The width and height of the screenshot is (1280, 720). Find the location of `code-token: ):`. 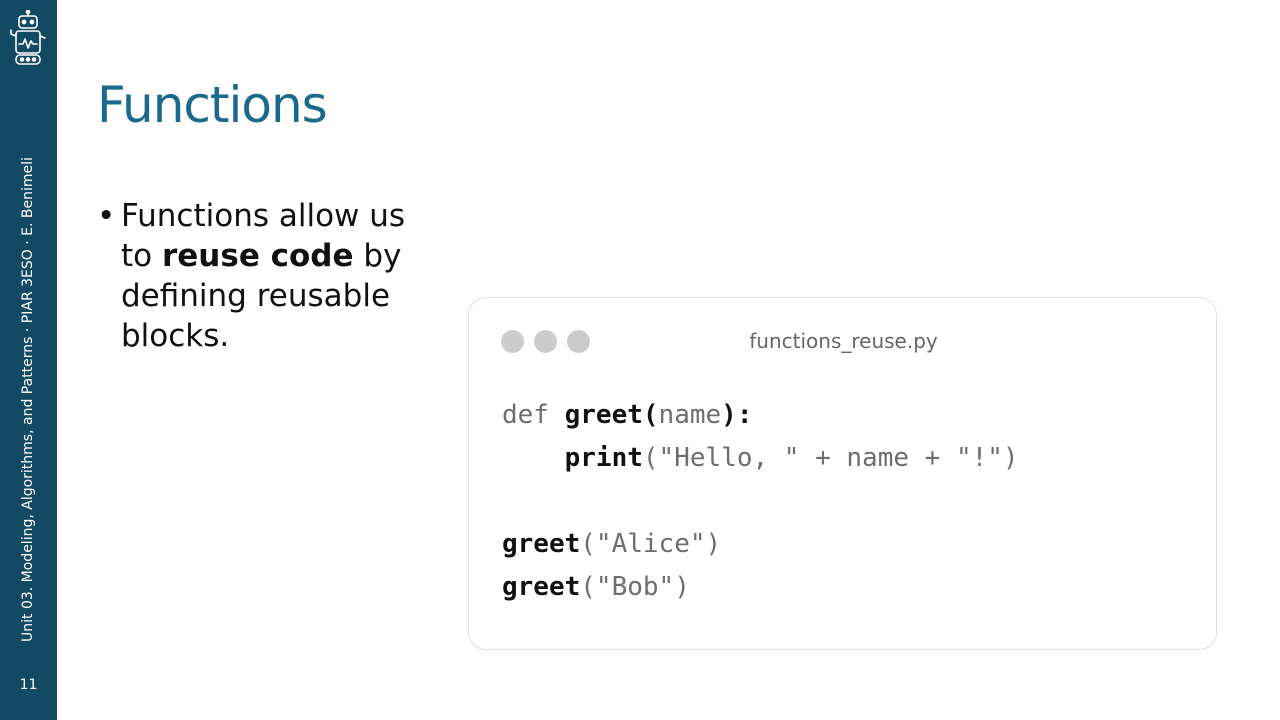

code-token: ): is located at coordinates (737, 415).